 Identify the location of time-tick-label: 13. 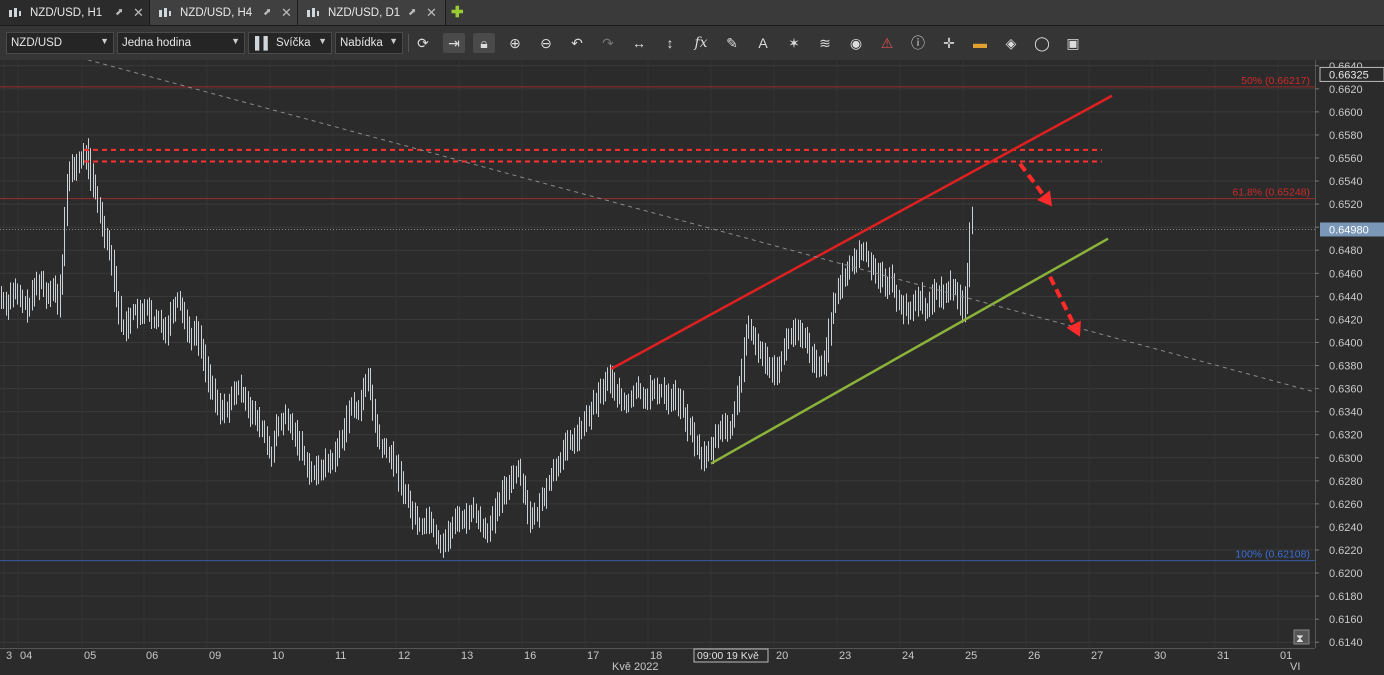
(467, 656).